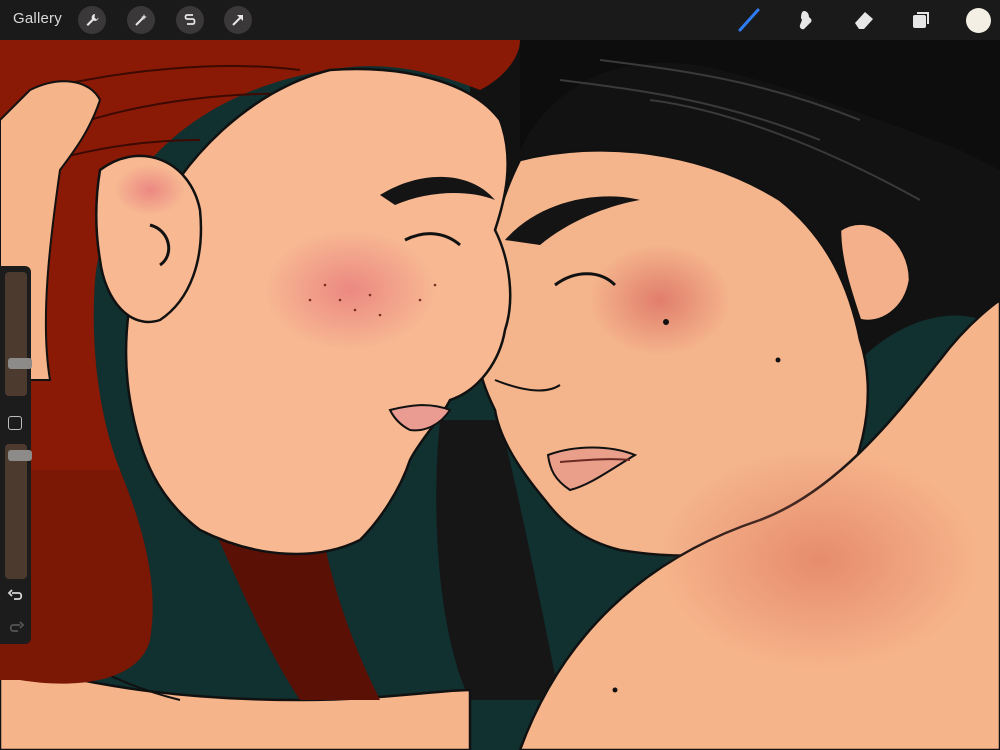 Image resolution: width=1000 pixels, height=750 pixels. Describe the element at coordinates (18, 334) in the screenshot. I see `brush-size-slider` at that location.